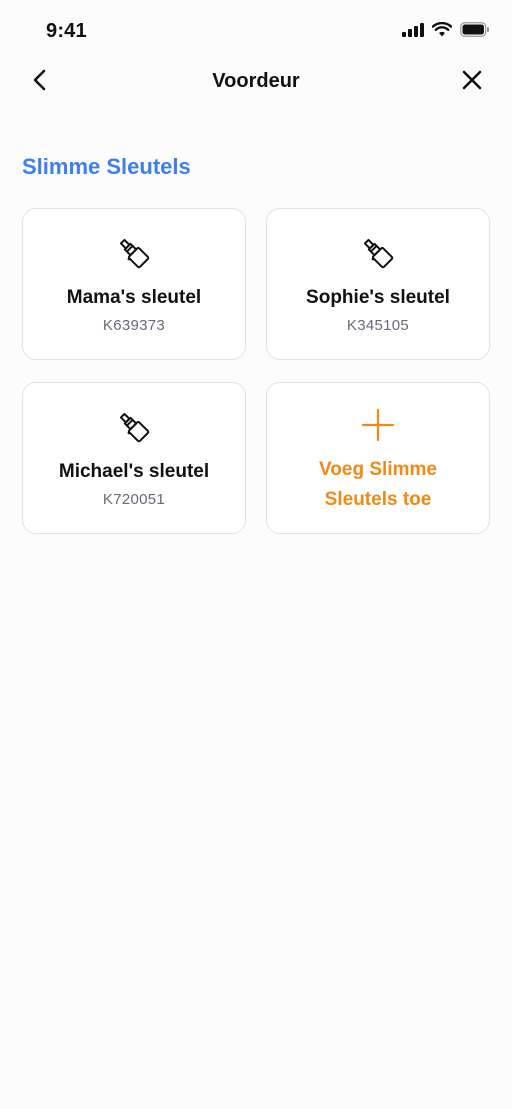  I want to click on key-code: K639373, so click(134, 325).